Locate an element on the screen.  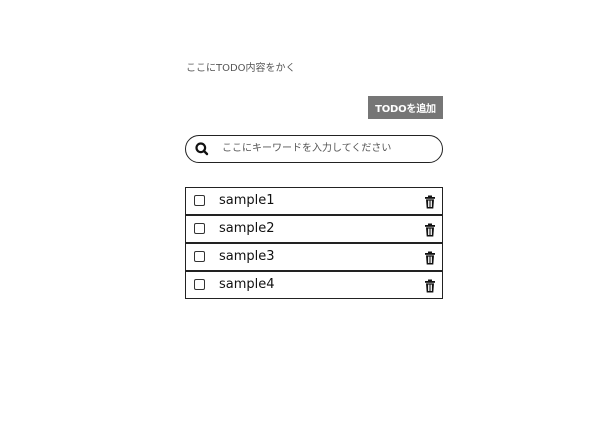
todo-item: sample1 is located at coordinates (314, 201).